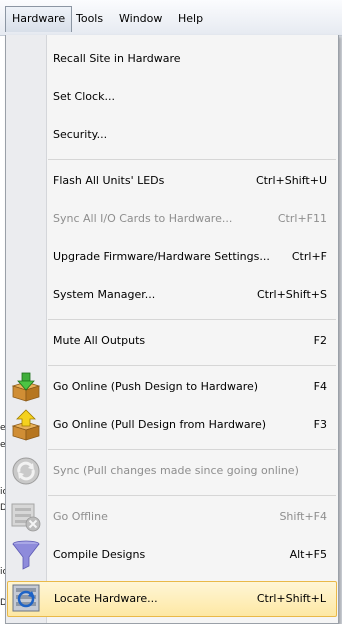  What do you see at coordinates (26, 471) in the screenshot?
I see `sync-icon` at bounding box center [26, 471].